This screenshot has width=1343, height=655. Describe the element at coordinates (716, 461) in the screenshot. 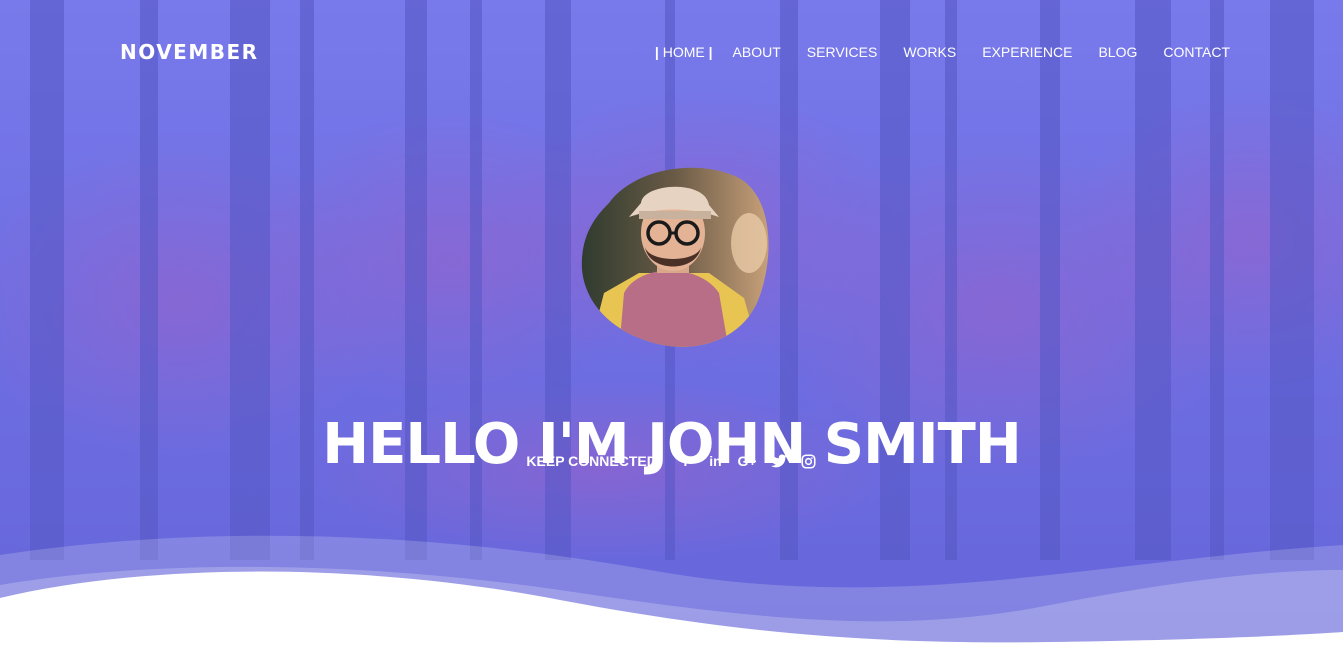

I see `linkedin-icon: in` at that location.